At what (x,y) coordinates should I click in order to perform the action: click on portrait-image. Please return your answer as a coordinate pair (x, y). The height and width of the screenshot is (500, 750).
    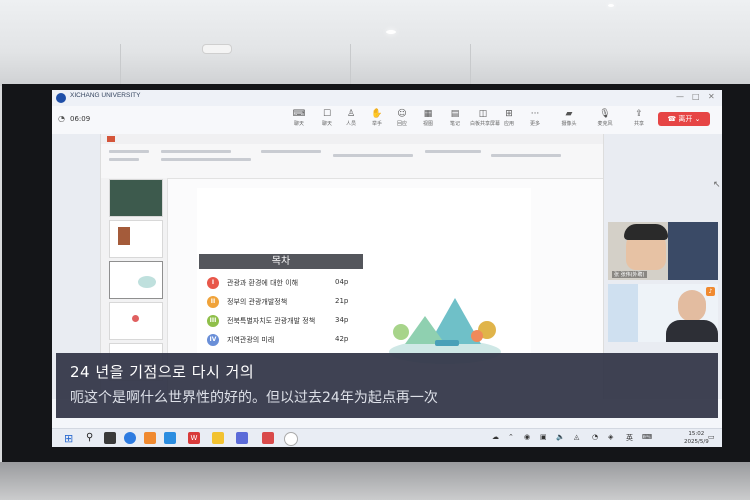
    Looking at the image, I should click on (124, 236).